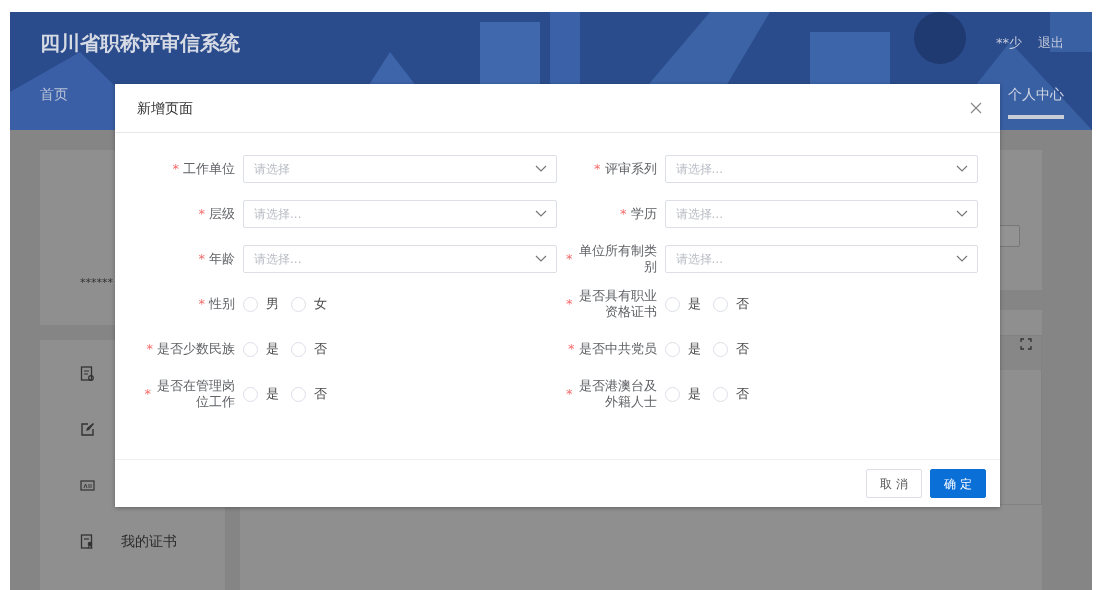 Image resolution: width=1105 pixels, height=590 pixels. What do you see at coordinates (617, 394) in the screenshot?
I see `field-label: 是否港澳台及外籍人士` at bounding box center [617, 394].